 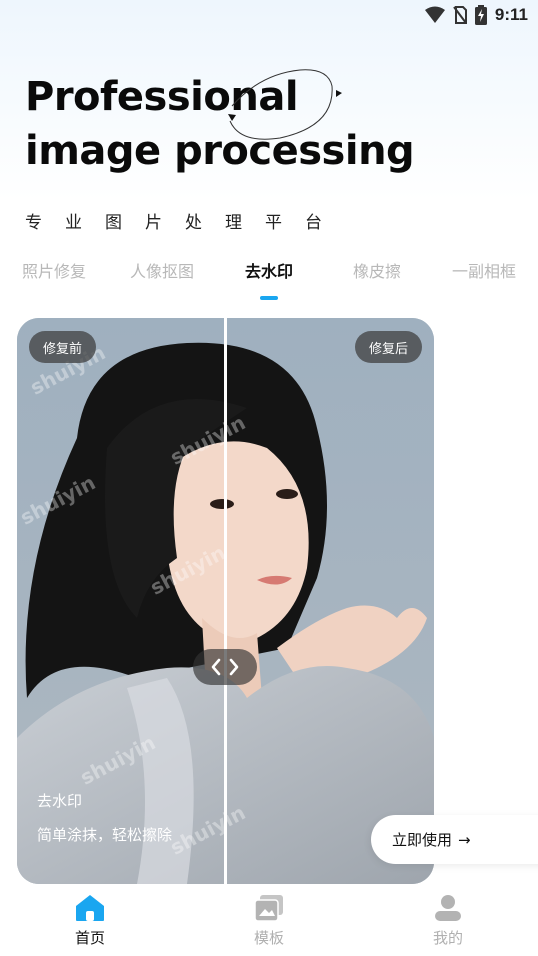 What do you see at coordinates (185, 223) in the screenshot?
I see `hero-subtitle: 专业图片处理平台` at bounding box center [185, 223].